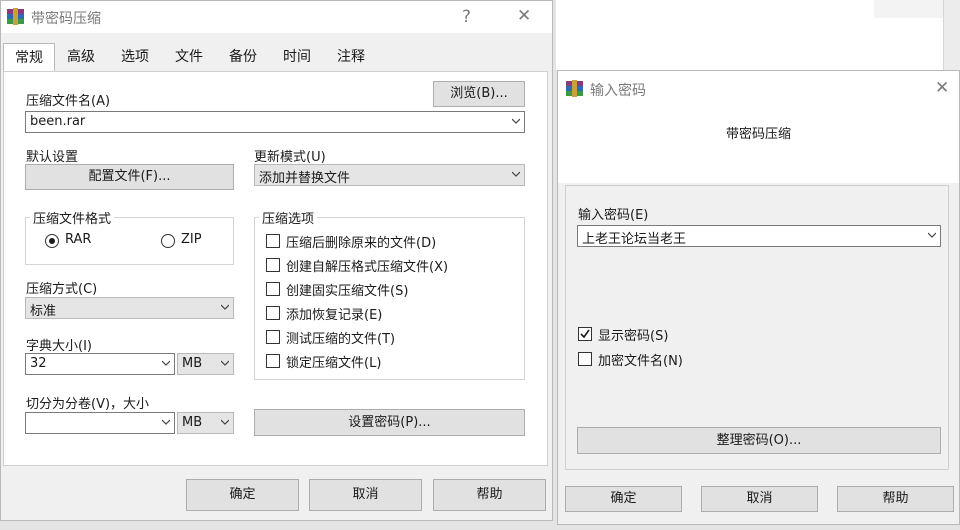 Image resolution: width=960 pixels, height=530 pixels. What do you see at coordinates (347, 291) in the screenshot?
I see `option-solid-label: 创建固实压缩文件(S)` at bounding box center [347, 291].